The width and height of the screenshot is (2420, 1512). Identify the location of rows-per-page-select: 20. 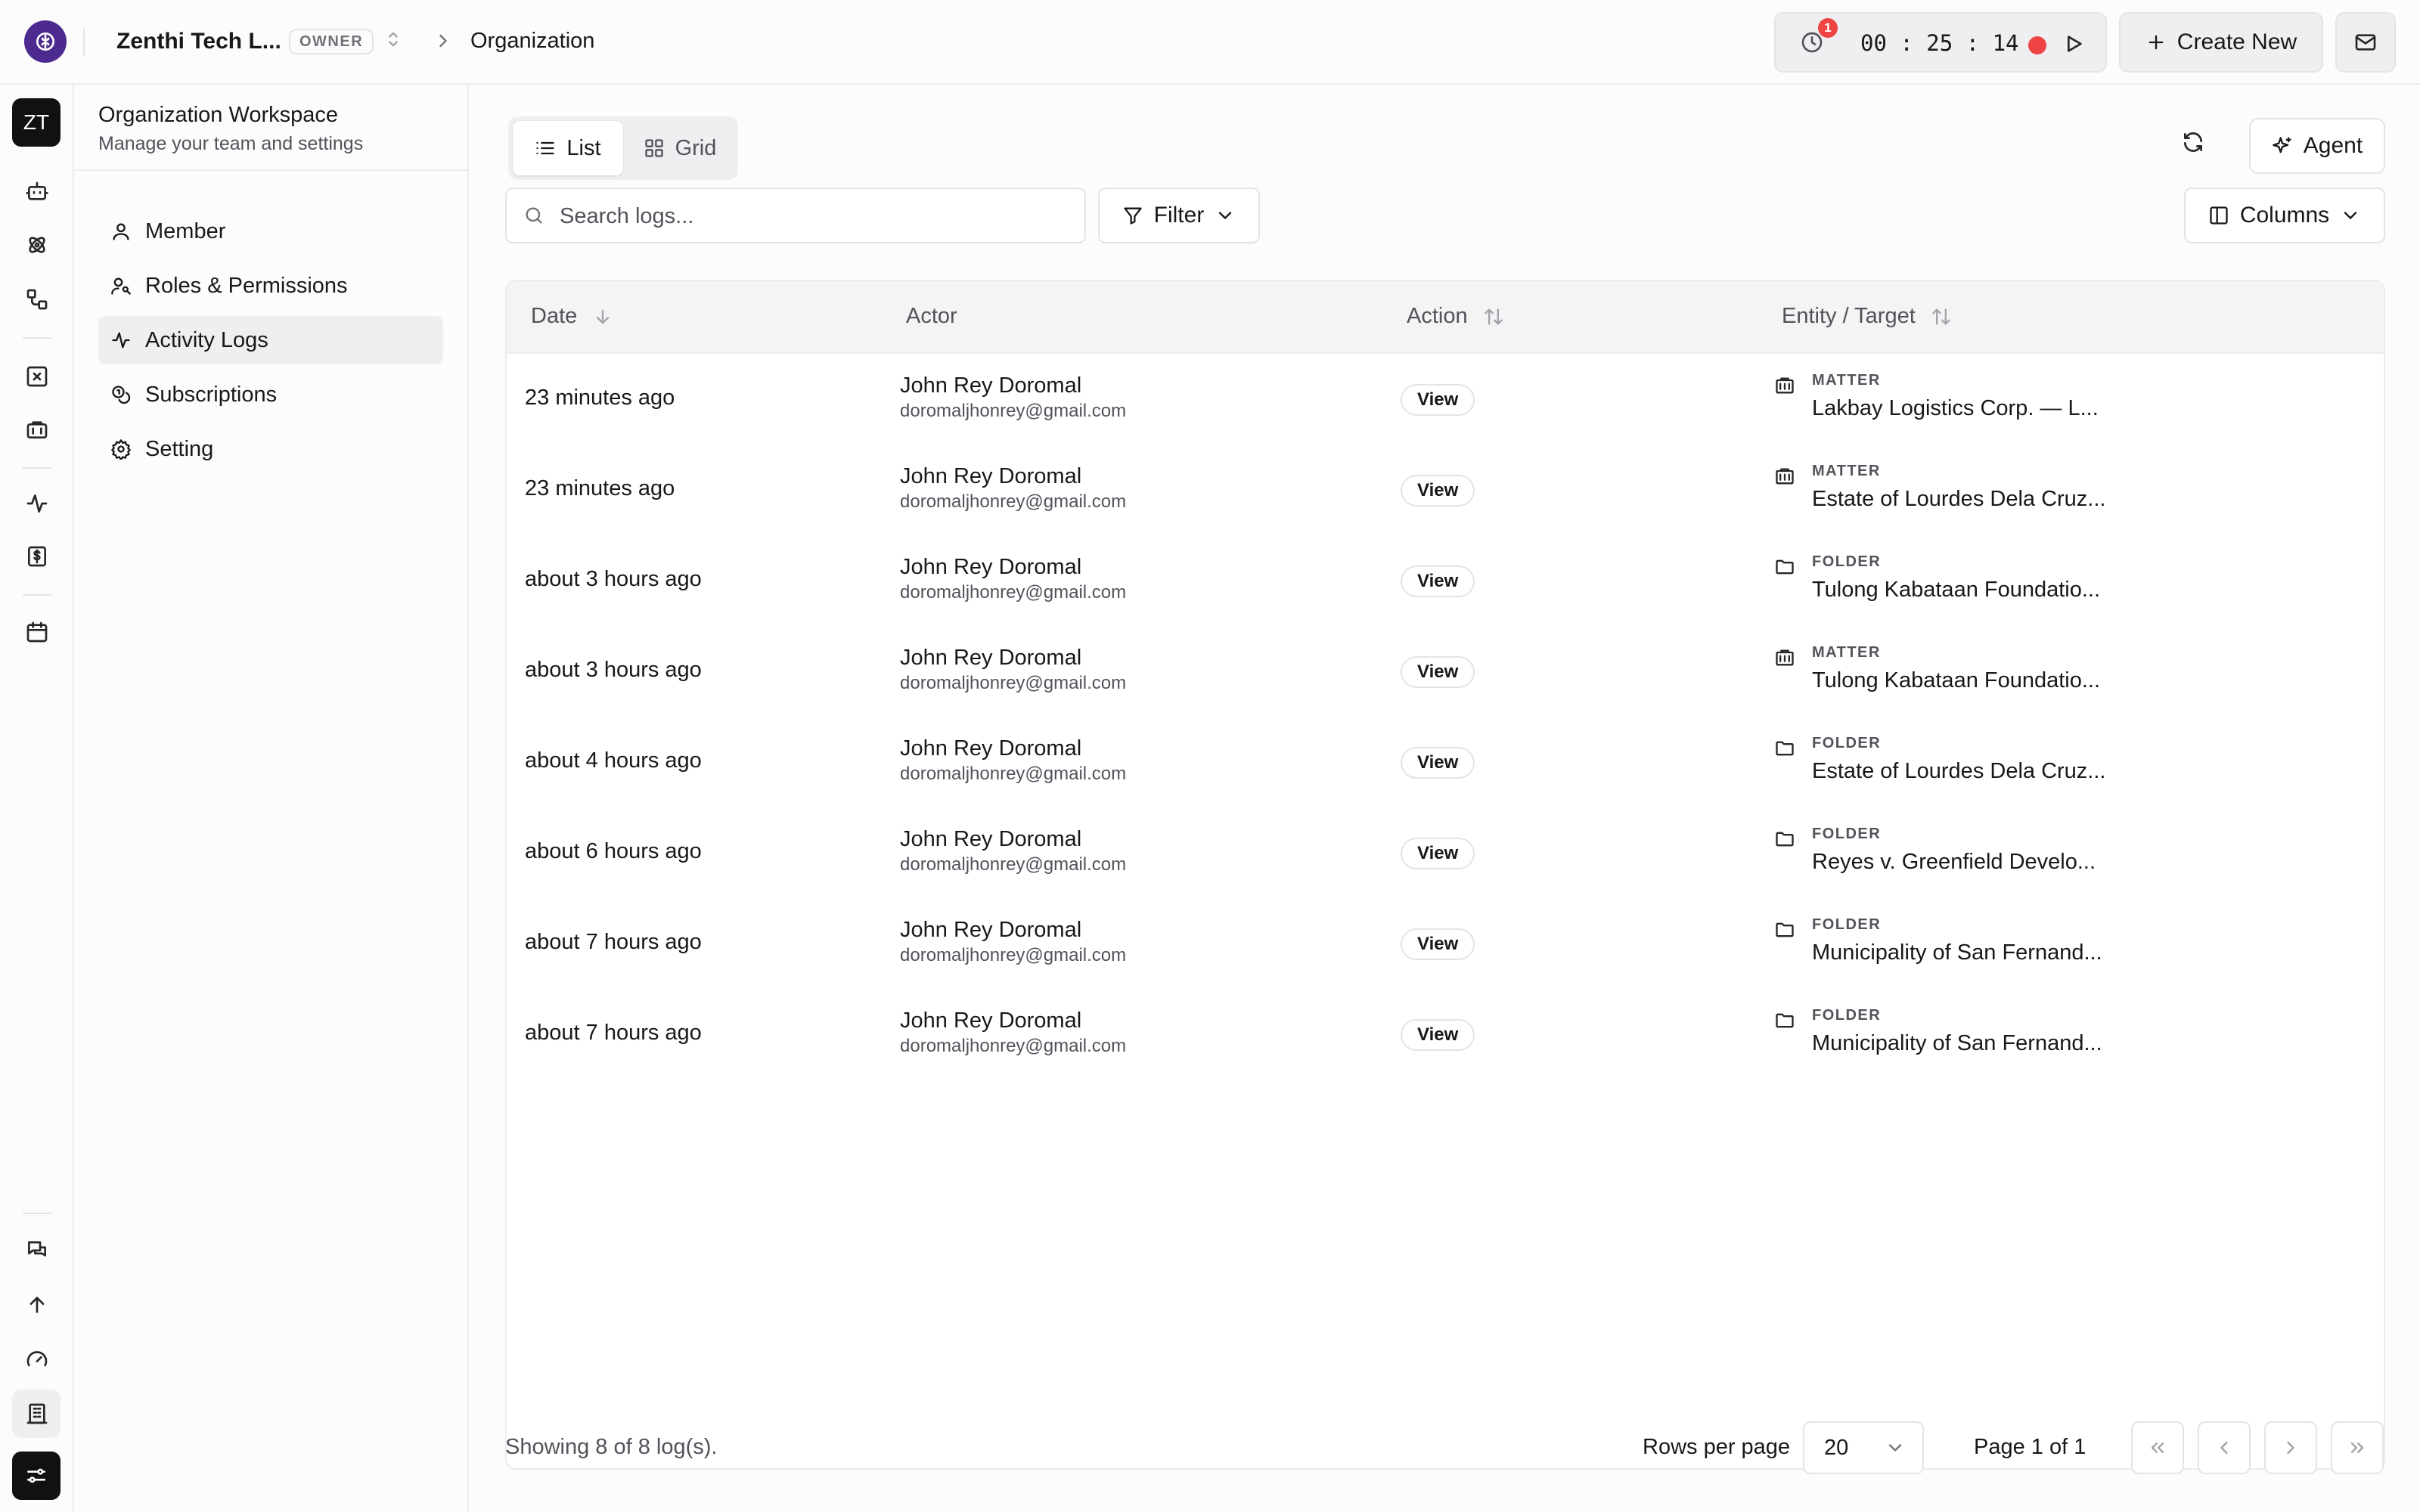
(1864, 1447).